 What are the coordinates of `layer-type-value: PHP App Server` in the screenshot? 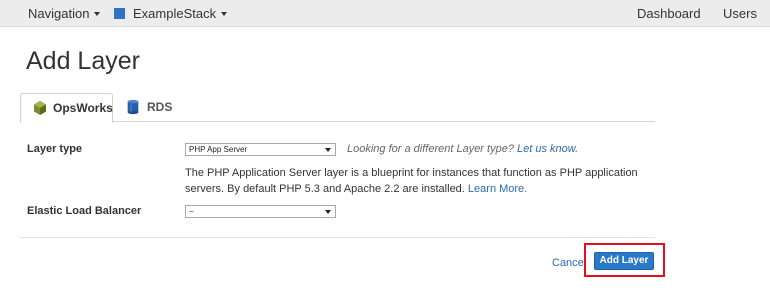 It's located at (218, 149).